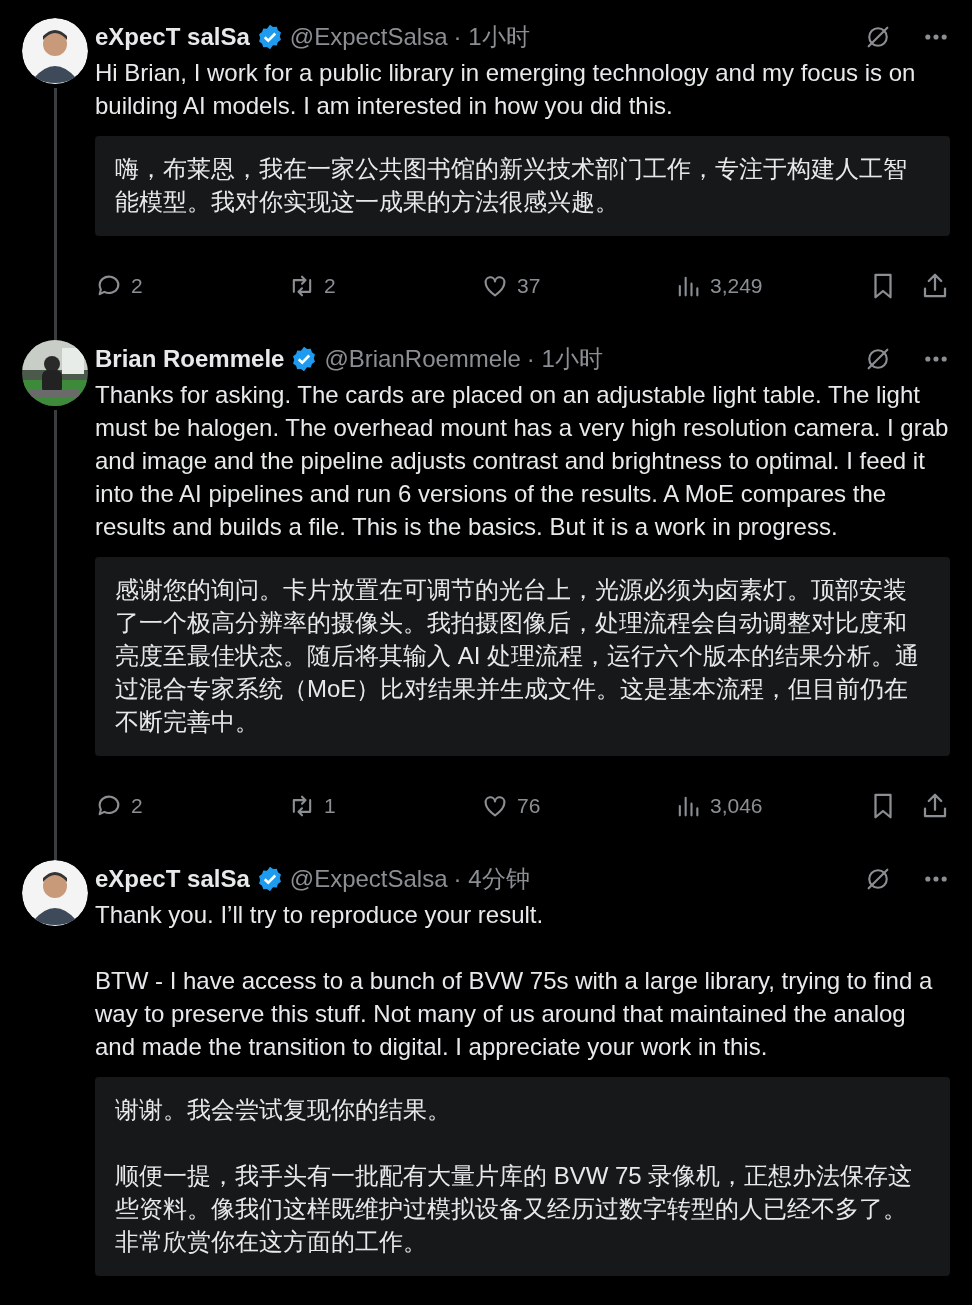 This screenshot has width=972, height=1305. What do you see at coordinates (491, 879) in the screenshot?
I see `post-time: · 4分钟` at bounding box center [491, 879].